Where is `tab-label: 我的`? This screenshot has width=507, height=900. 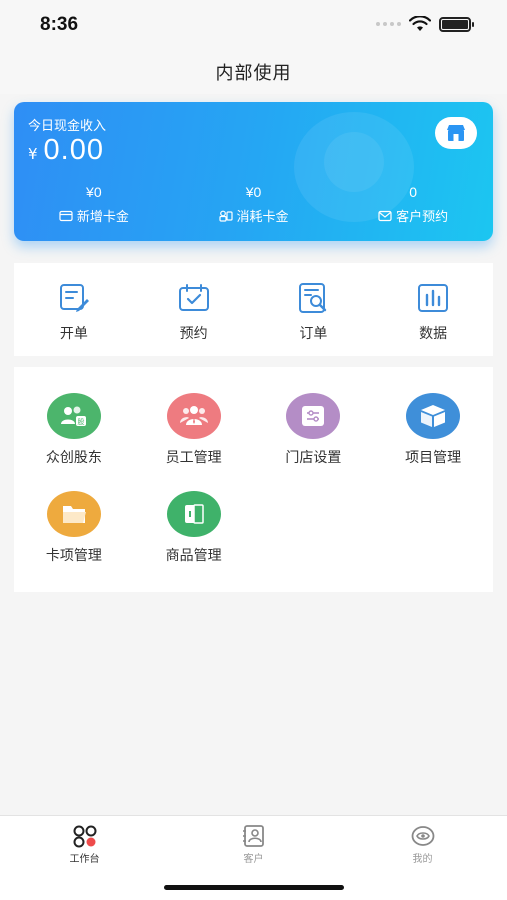 tab-label: 我的 is located at coordinates (422, 859).